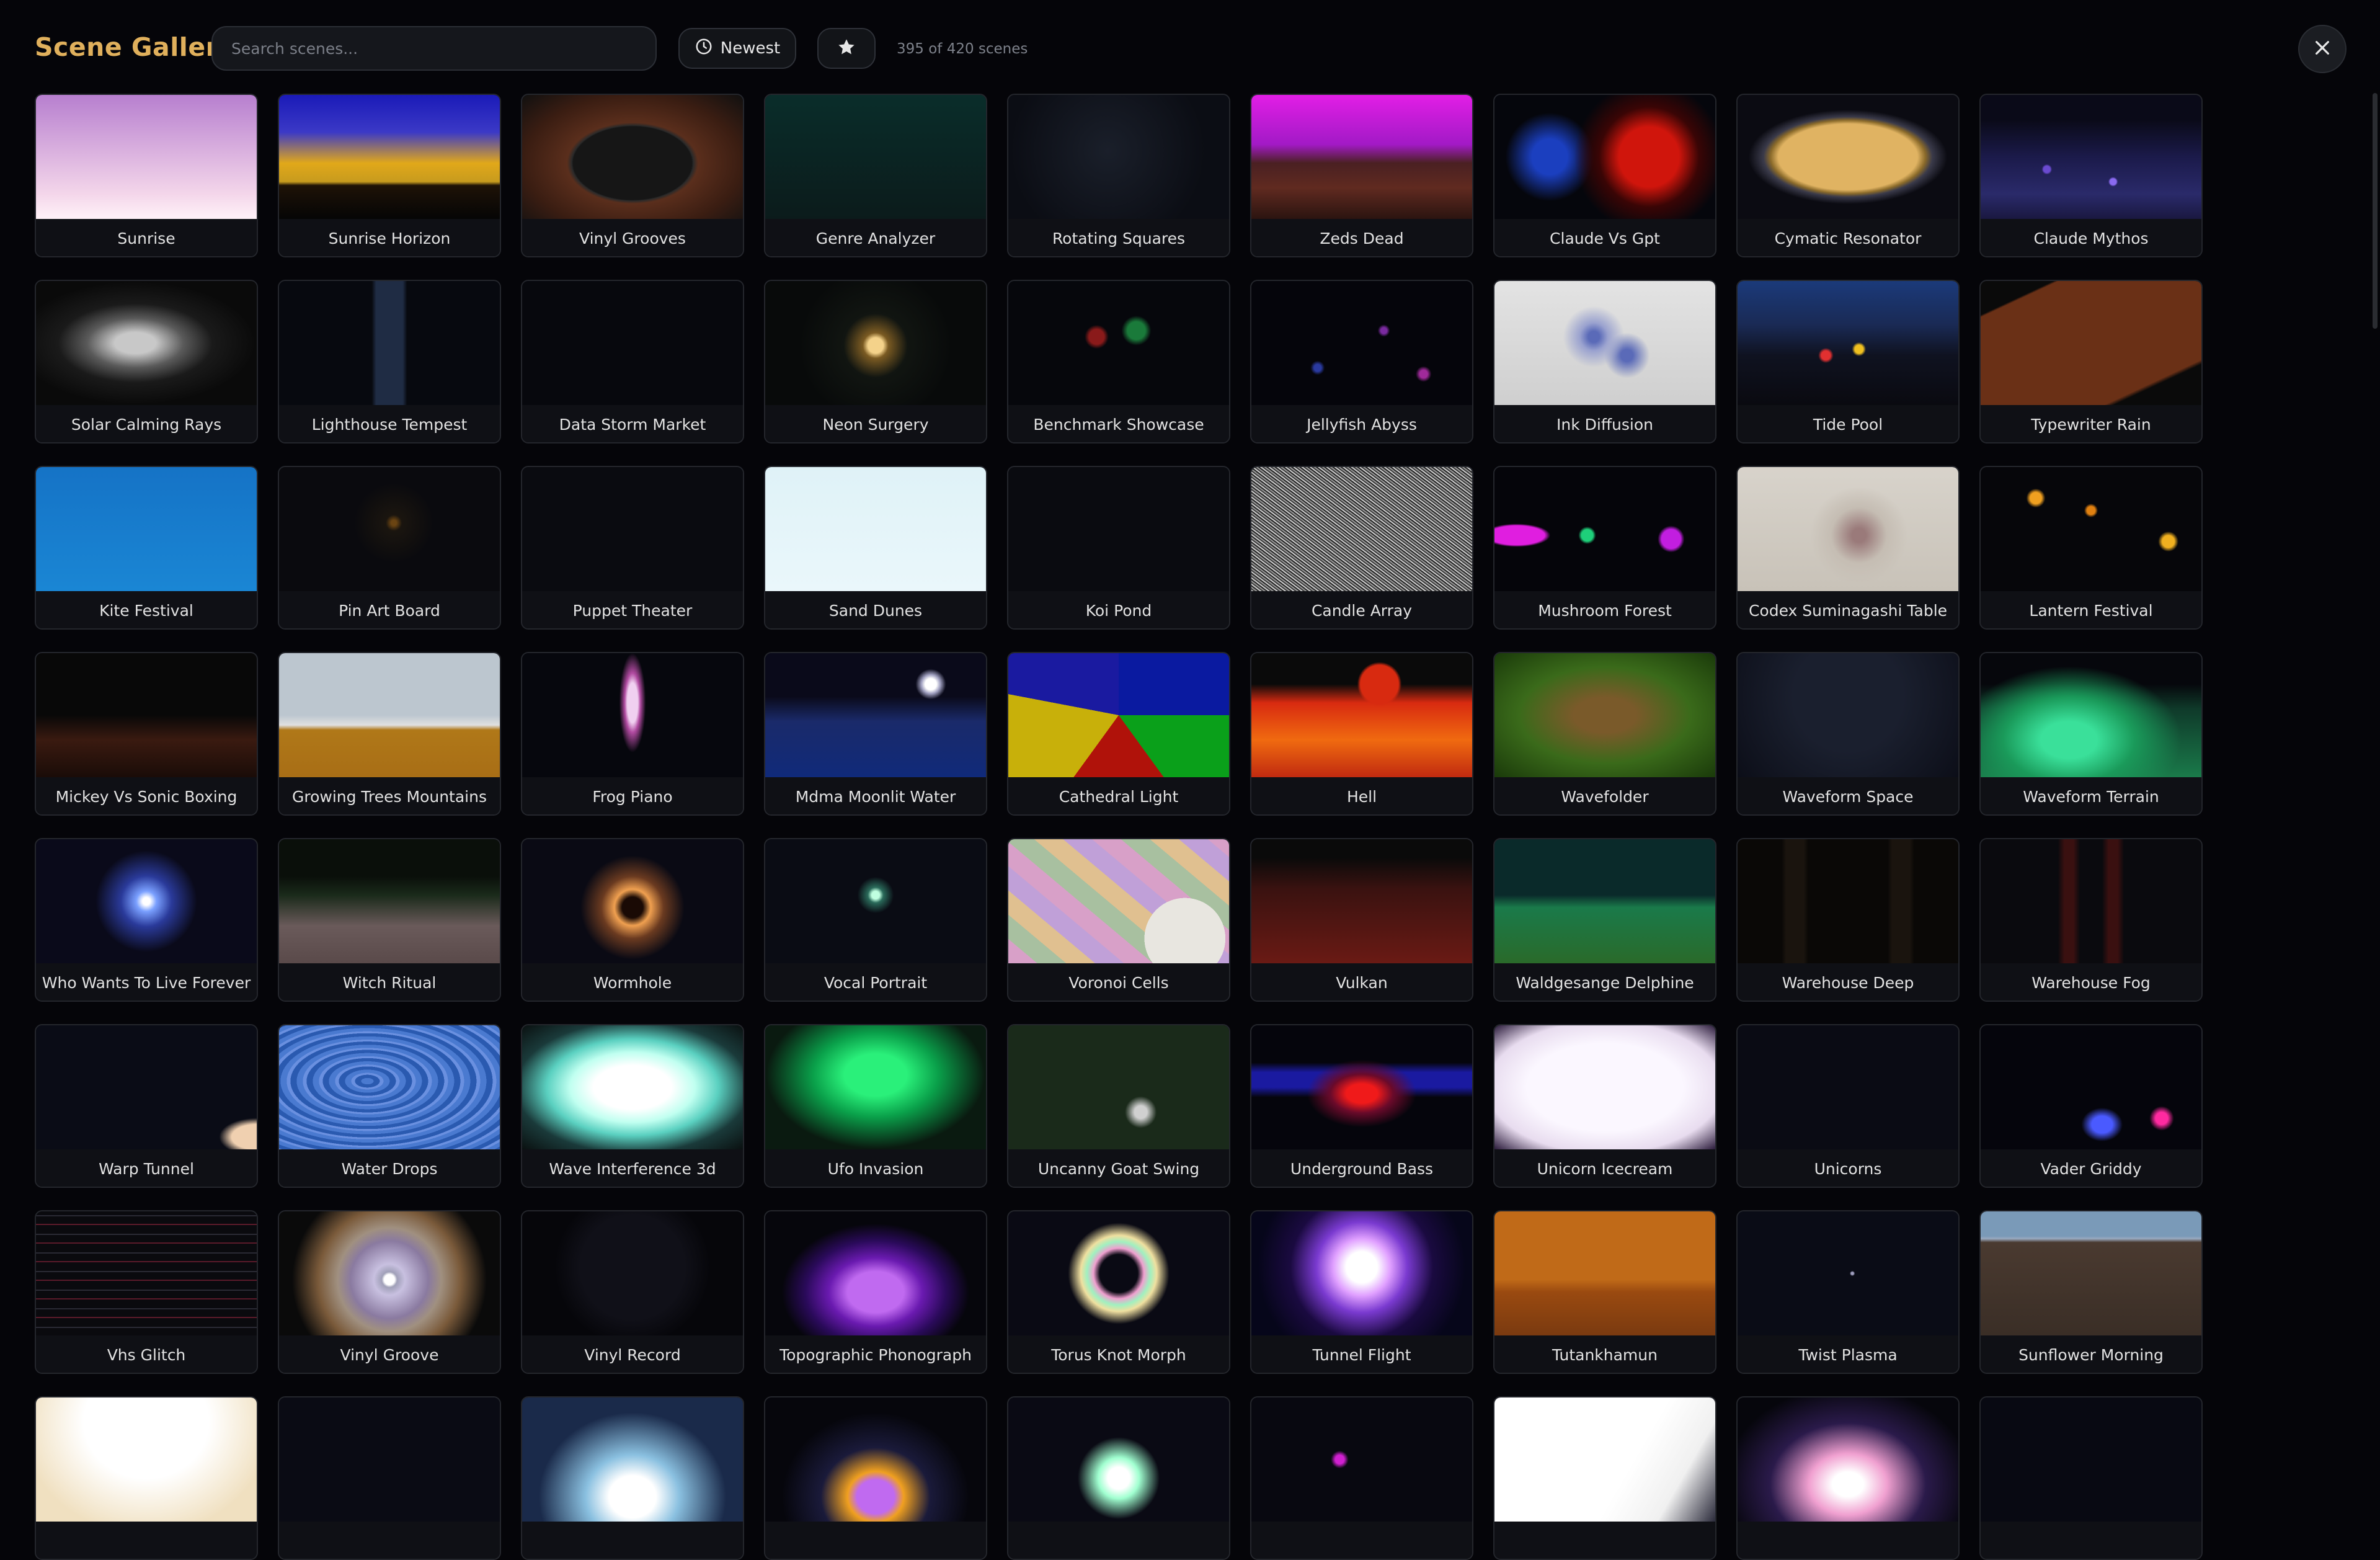 This screenshot has height=1560, width=2380. What do you see at coordinates (1118, 362) in the screenshot?
I see `scene-card: Benchmark Showcase` at bounding box center [1118, 362].